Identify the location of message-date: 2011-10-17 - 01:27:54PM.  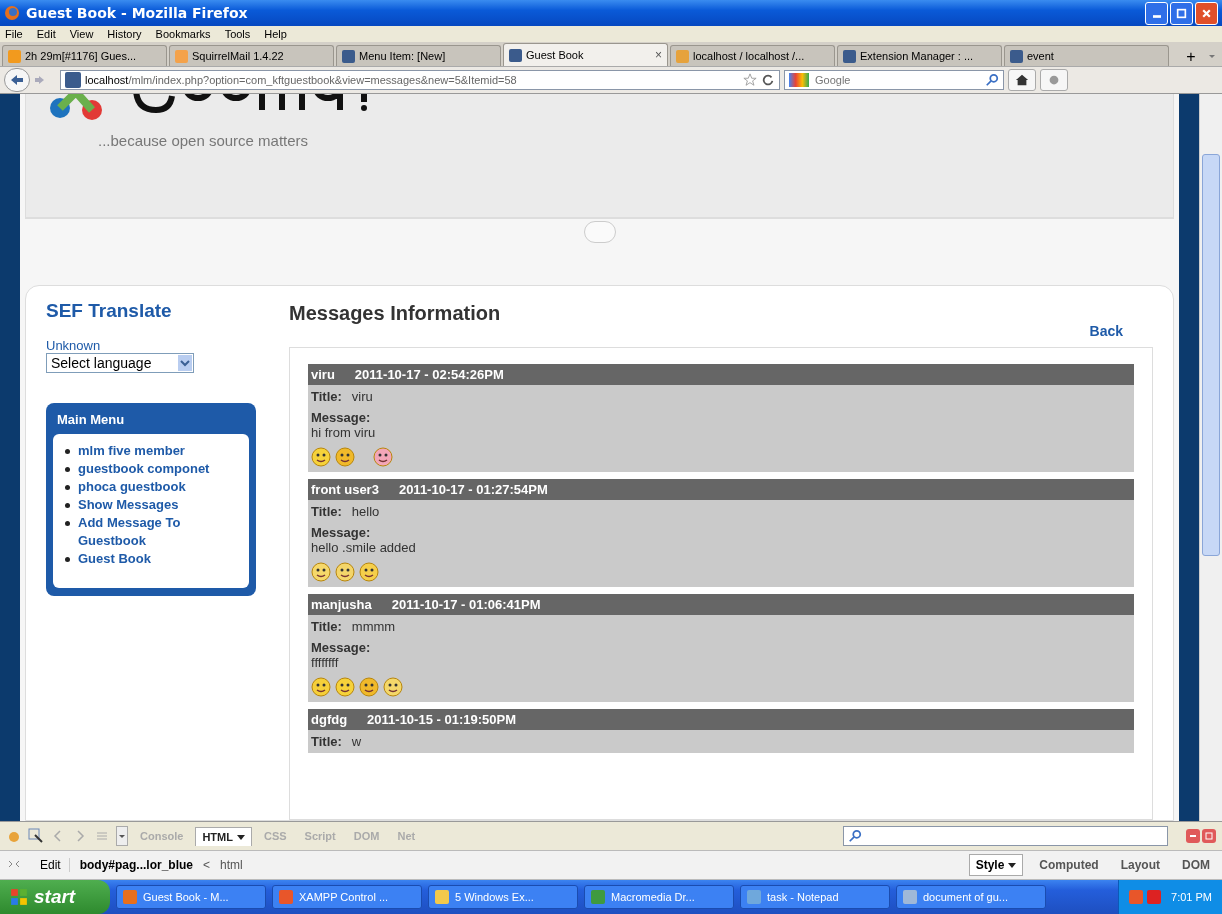
(473, 489).